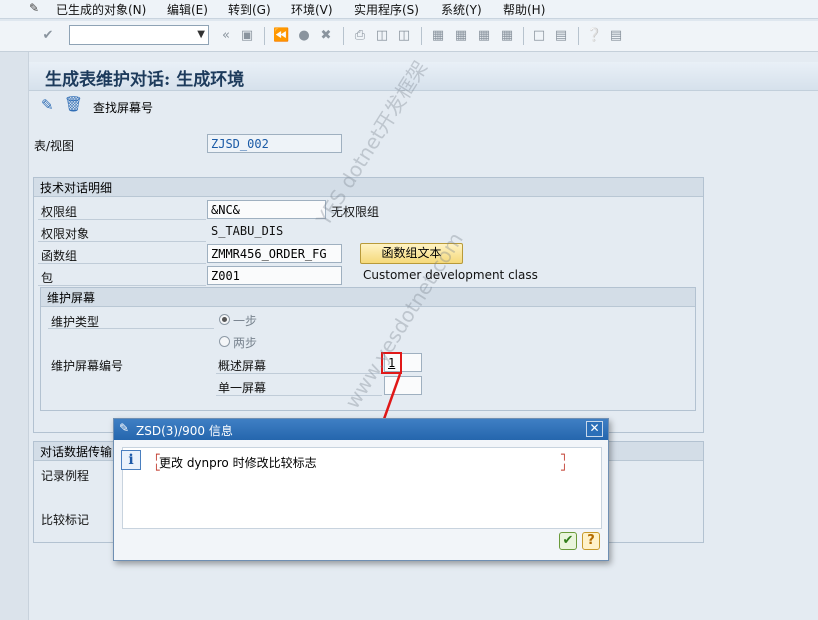 The image size is (818, 620). I want to click on package-label: 包, so click(47, 278).